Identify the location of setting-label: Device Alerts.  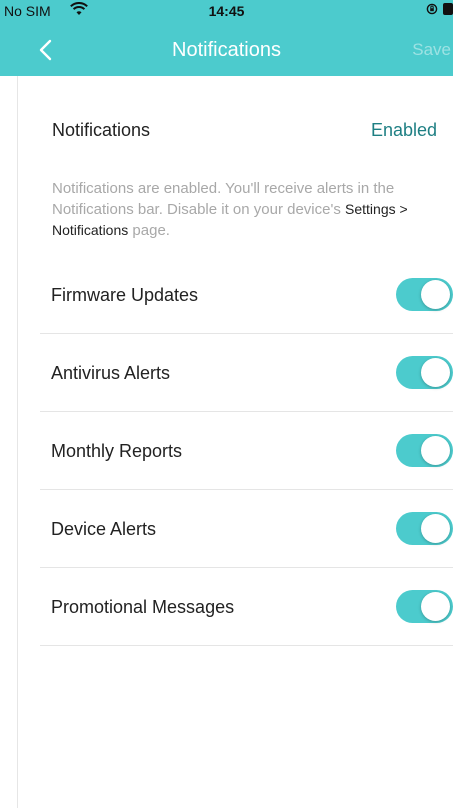
(104, 529).